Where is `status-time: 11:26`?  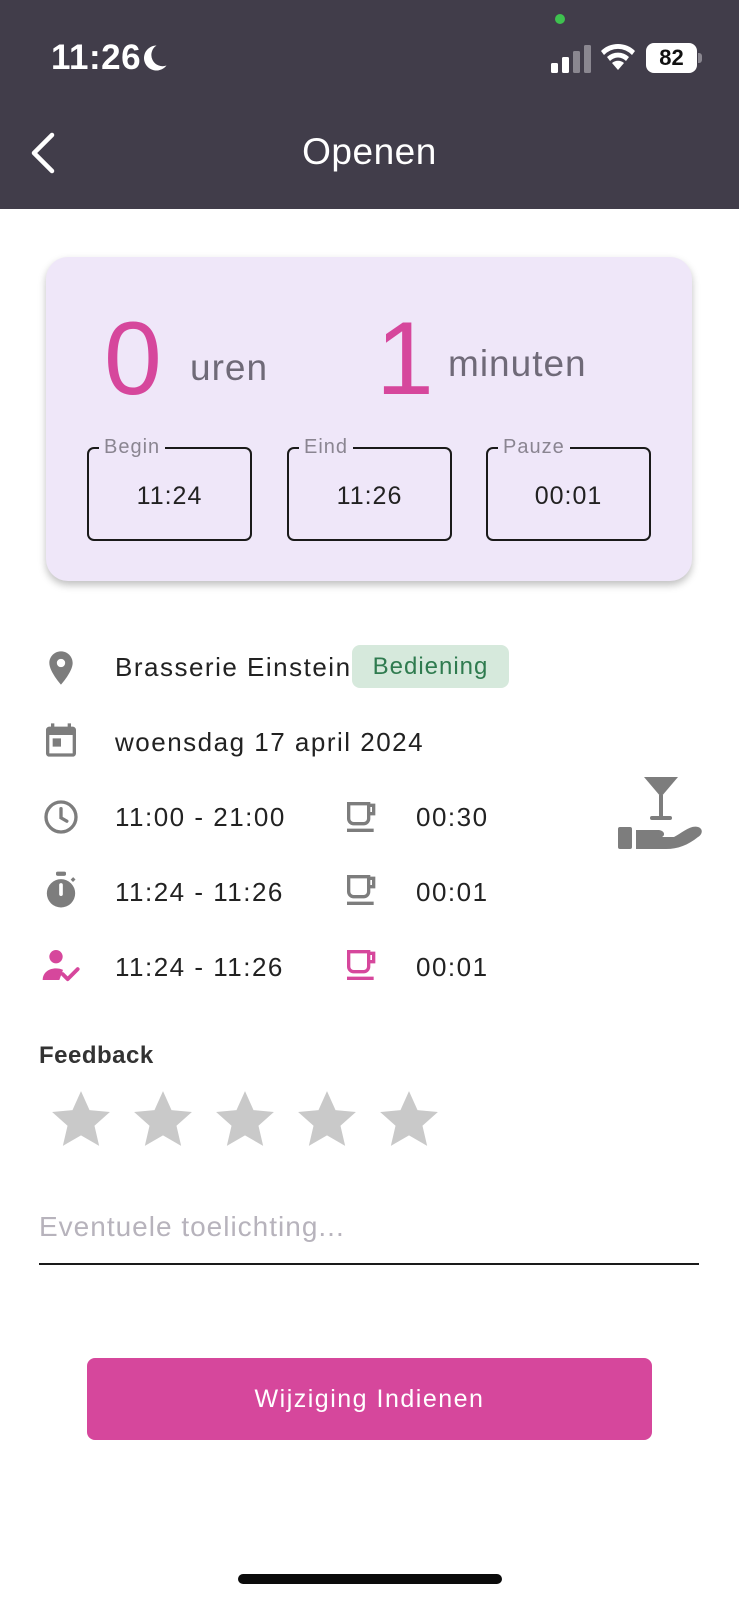
status-time: 11:26 is located at coordinates (96, 57).